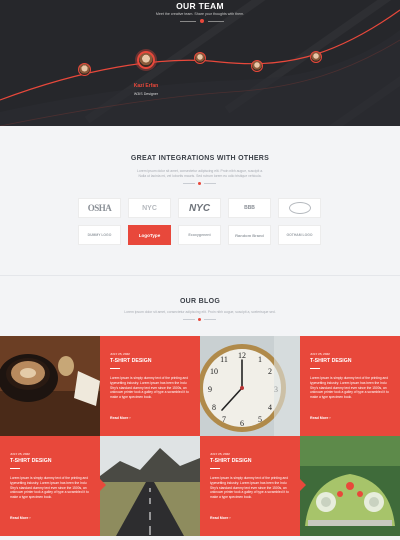  I want to click on partner-logo-dummy: DUMMY LOGO, so click(99, 235).